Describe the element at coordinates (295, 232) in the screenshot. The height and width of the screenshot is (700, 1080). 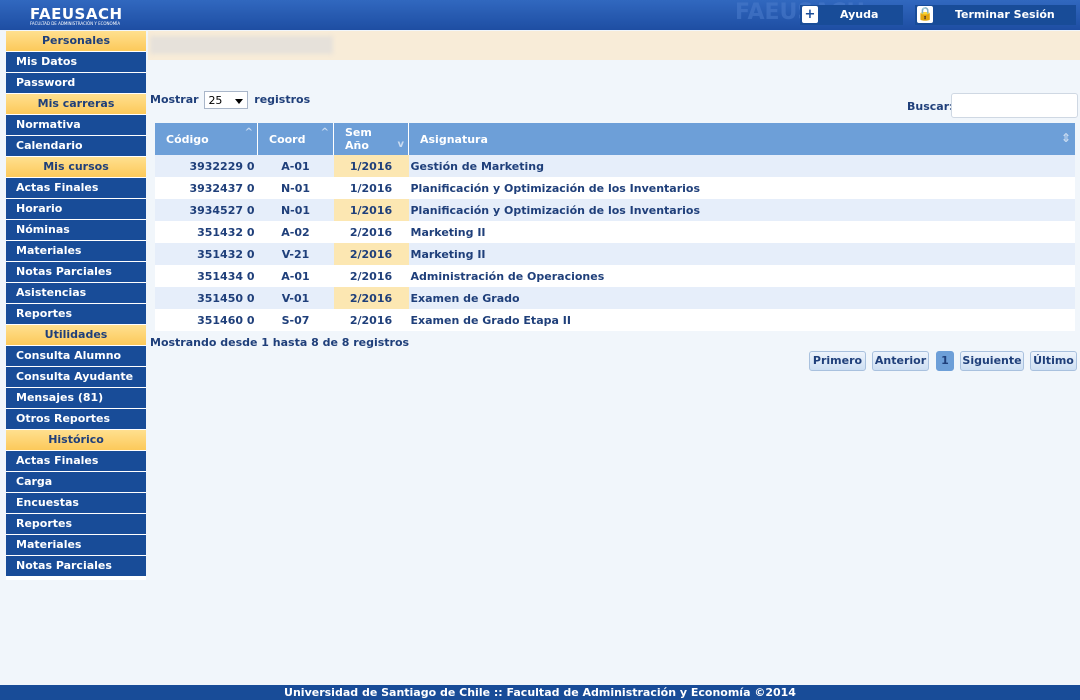
I see `cell-coord: A-02` at that location.